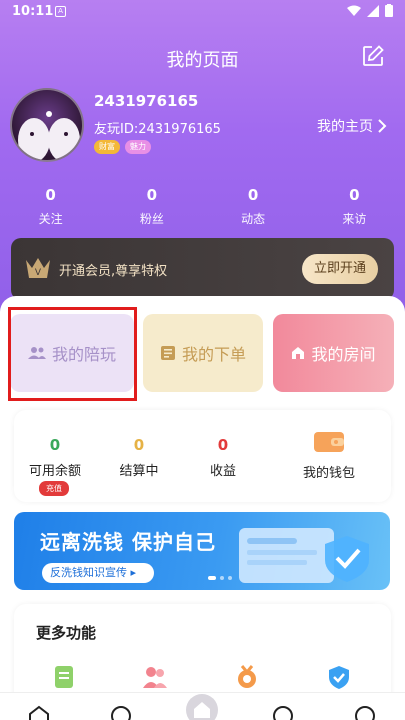 This screenshot has width=405, height=720. I want to click on banner-pagination, so click(220, 578).